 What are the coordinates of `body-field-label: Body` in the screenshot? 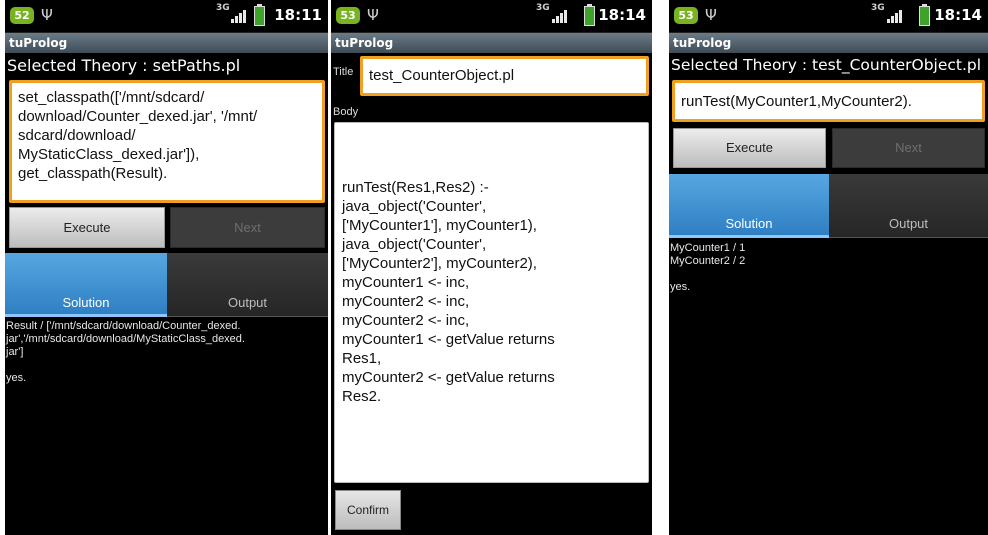 It's located at (346, 112).